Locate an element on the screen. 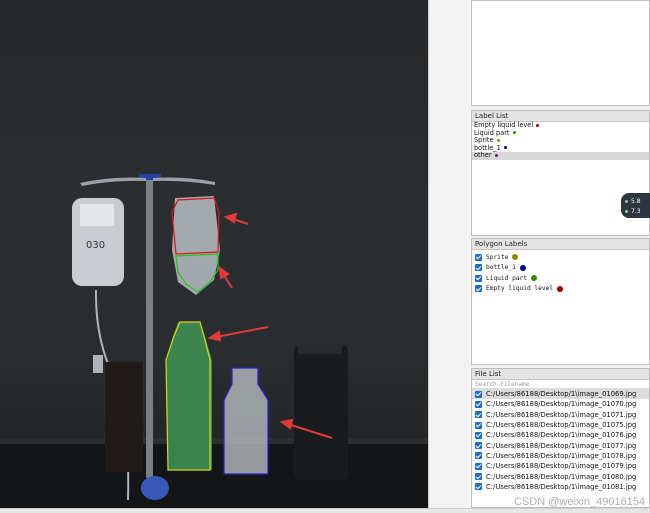 Image resolution: width=650 pixels, height=513 pixels. file-path: C:/Users/86188/Desktop/1\image_01081.jpg is located at coordinates (561, 486).